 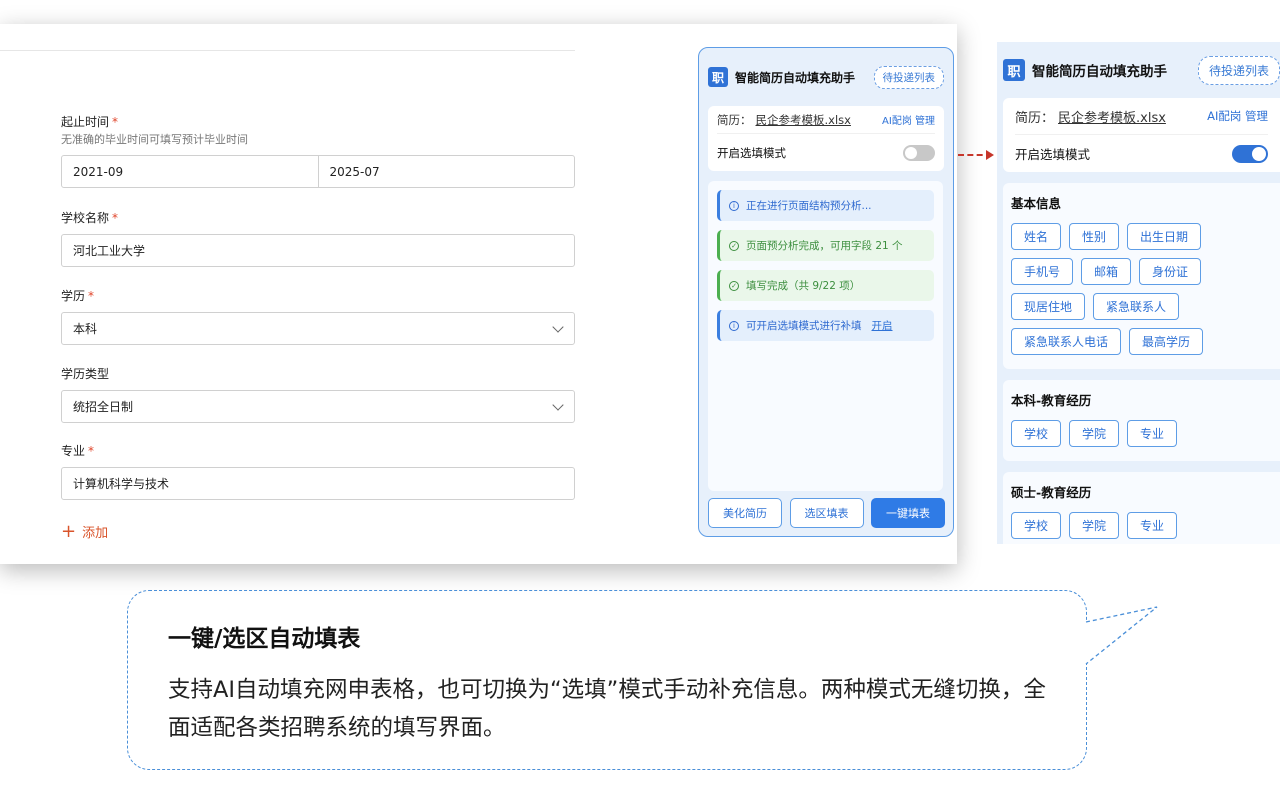 I want to click on enable-link: 开启, so click(x=882, y=325).